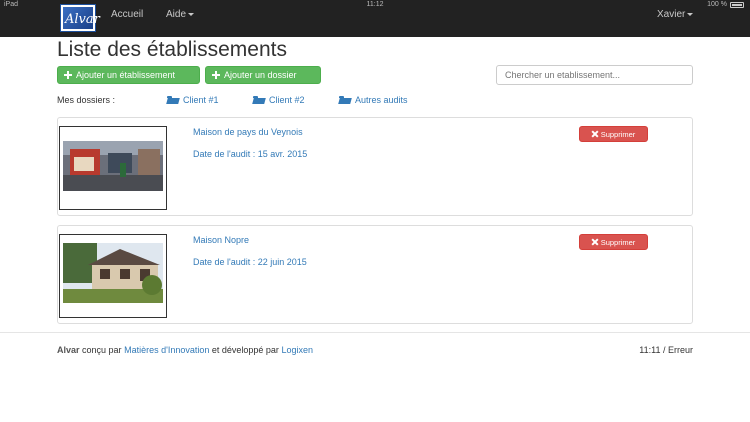 This screenshot has width=750, height=422. Describe the element at coordinates (717, 4) in the screenshot. I see `battery-label: 100 %` at that location.